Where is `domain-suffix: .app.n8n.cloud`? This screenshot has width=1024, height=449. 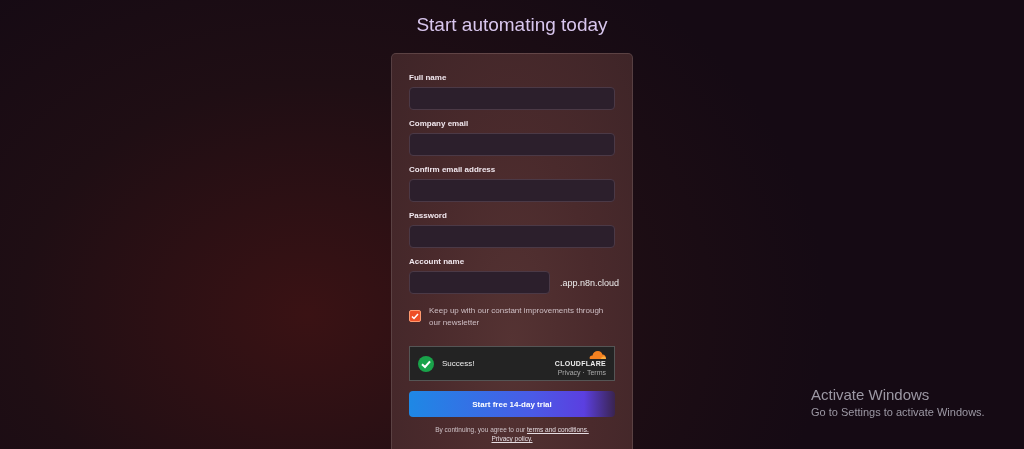
domain-suffix: .app.n8n.cloud is located at coordinates (590, 282).